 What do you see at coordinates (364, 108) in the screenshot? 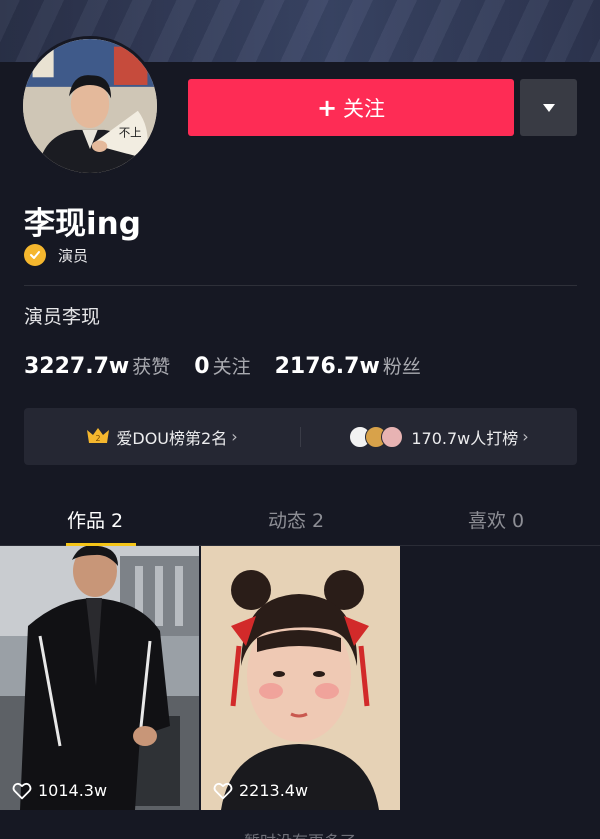
I see `follow-label: 关注` at bounding box center [364, 108].